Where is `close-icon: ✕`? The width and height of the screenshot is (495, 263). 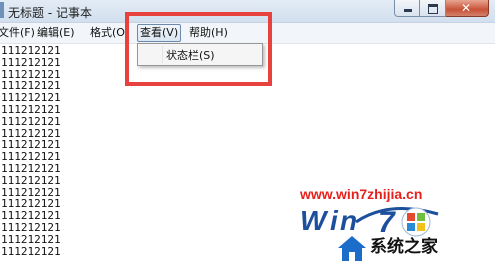
close-icon: ✕ is located at coordinates (466, 8).